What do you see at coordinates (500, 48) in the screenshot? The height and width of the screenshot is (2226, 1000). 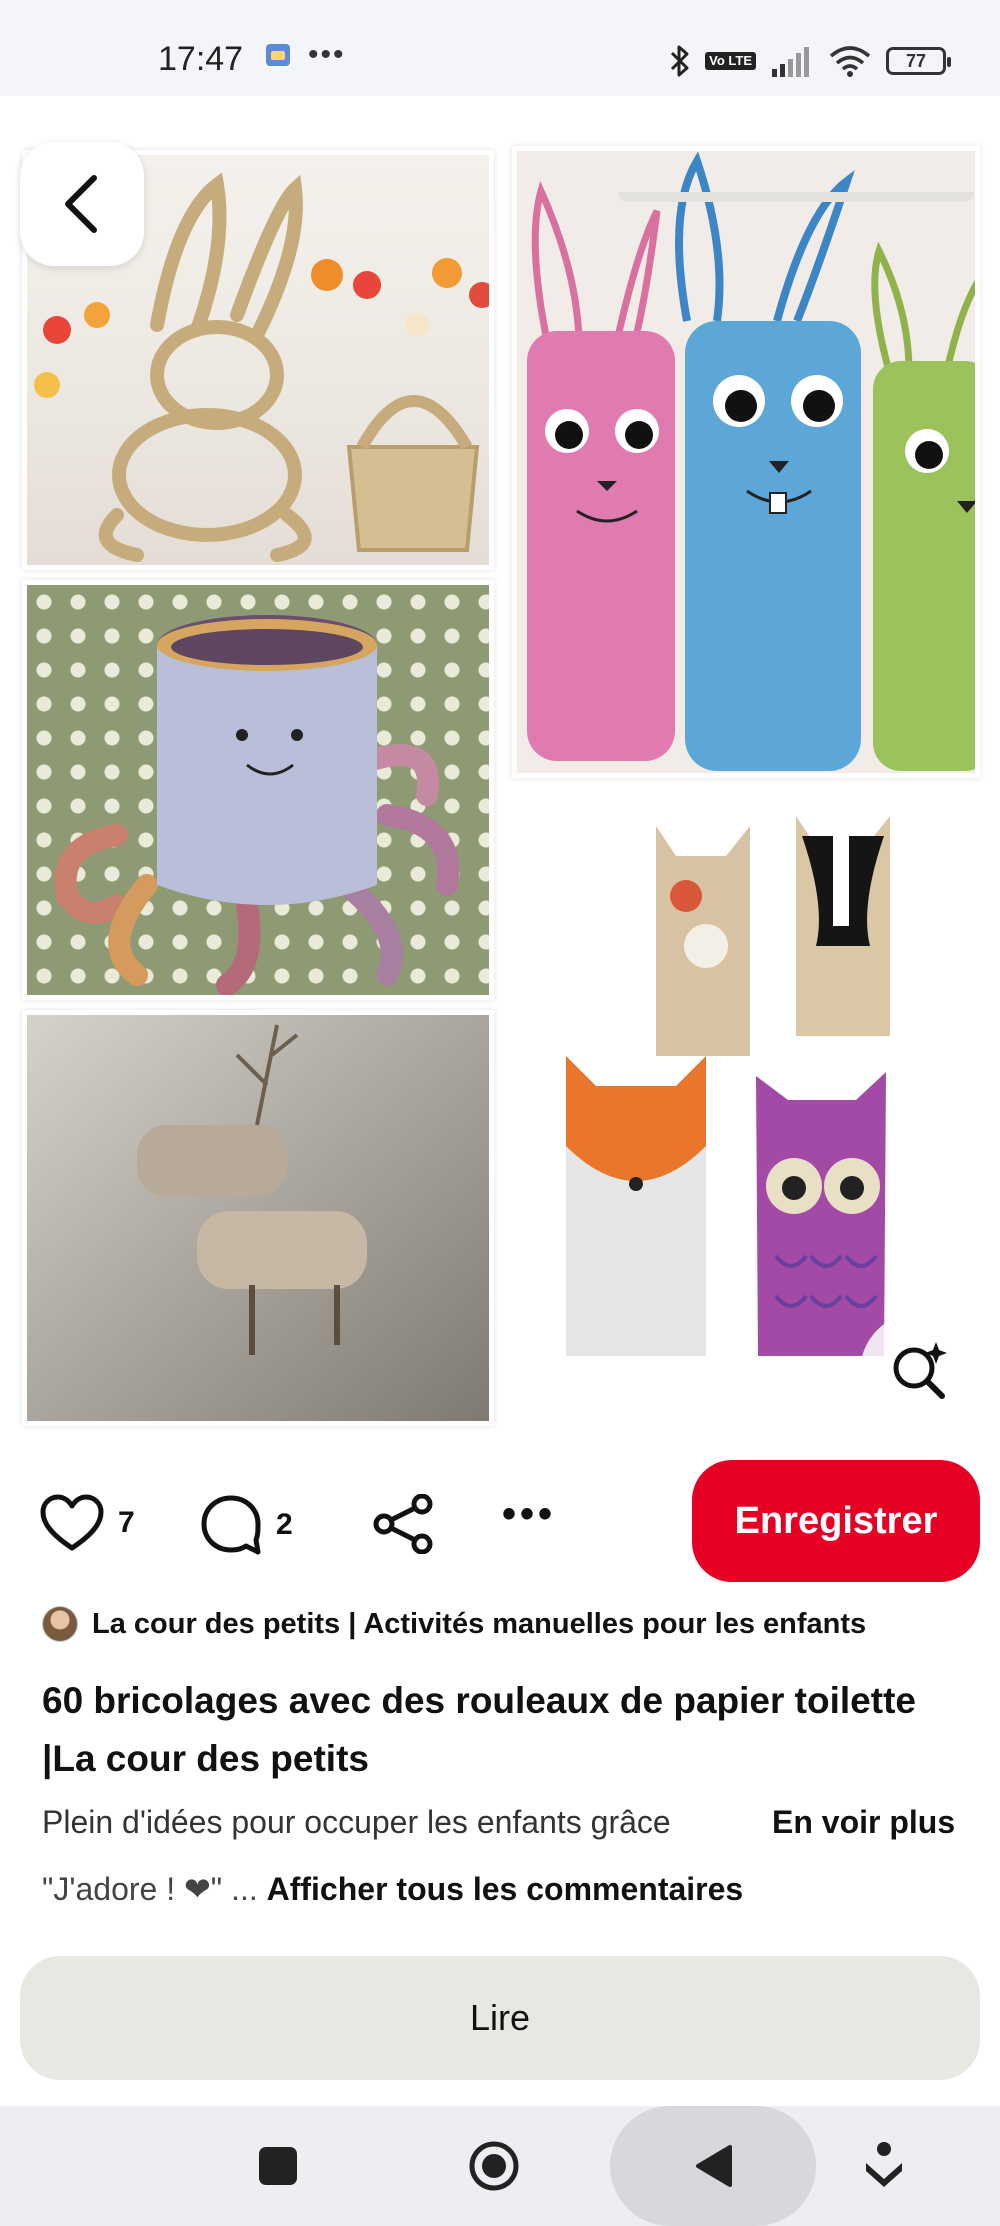 I see `status-bar: 17:47 ••• Vo LTE 77` at bounding box center [500, 48].